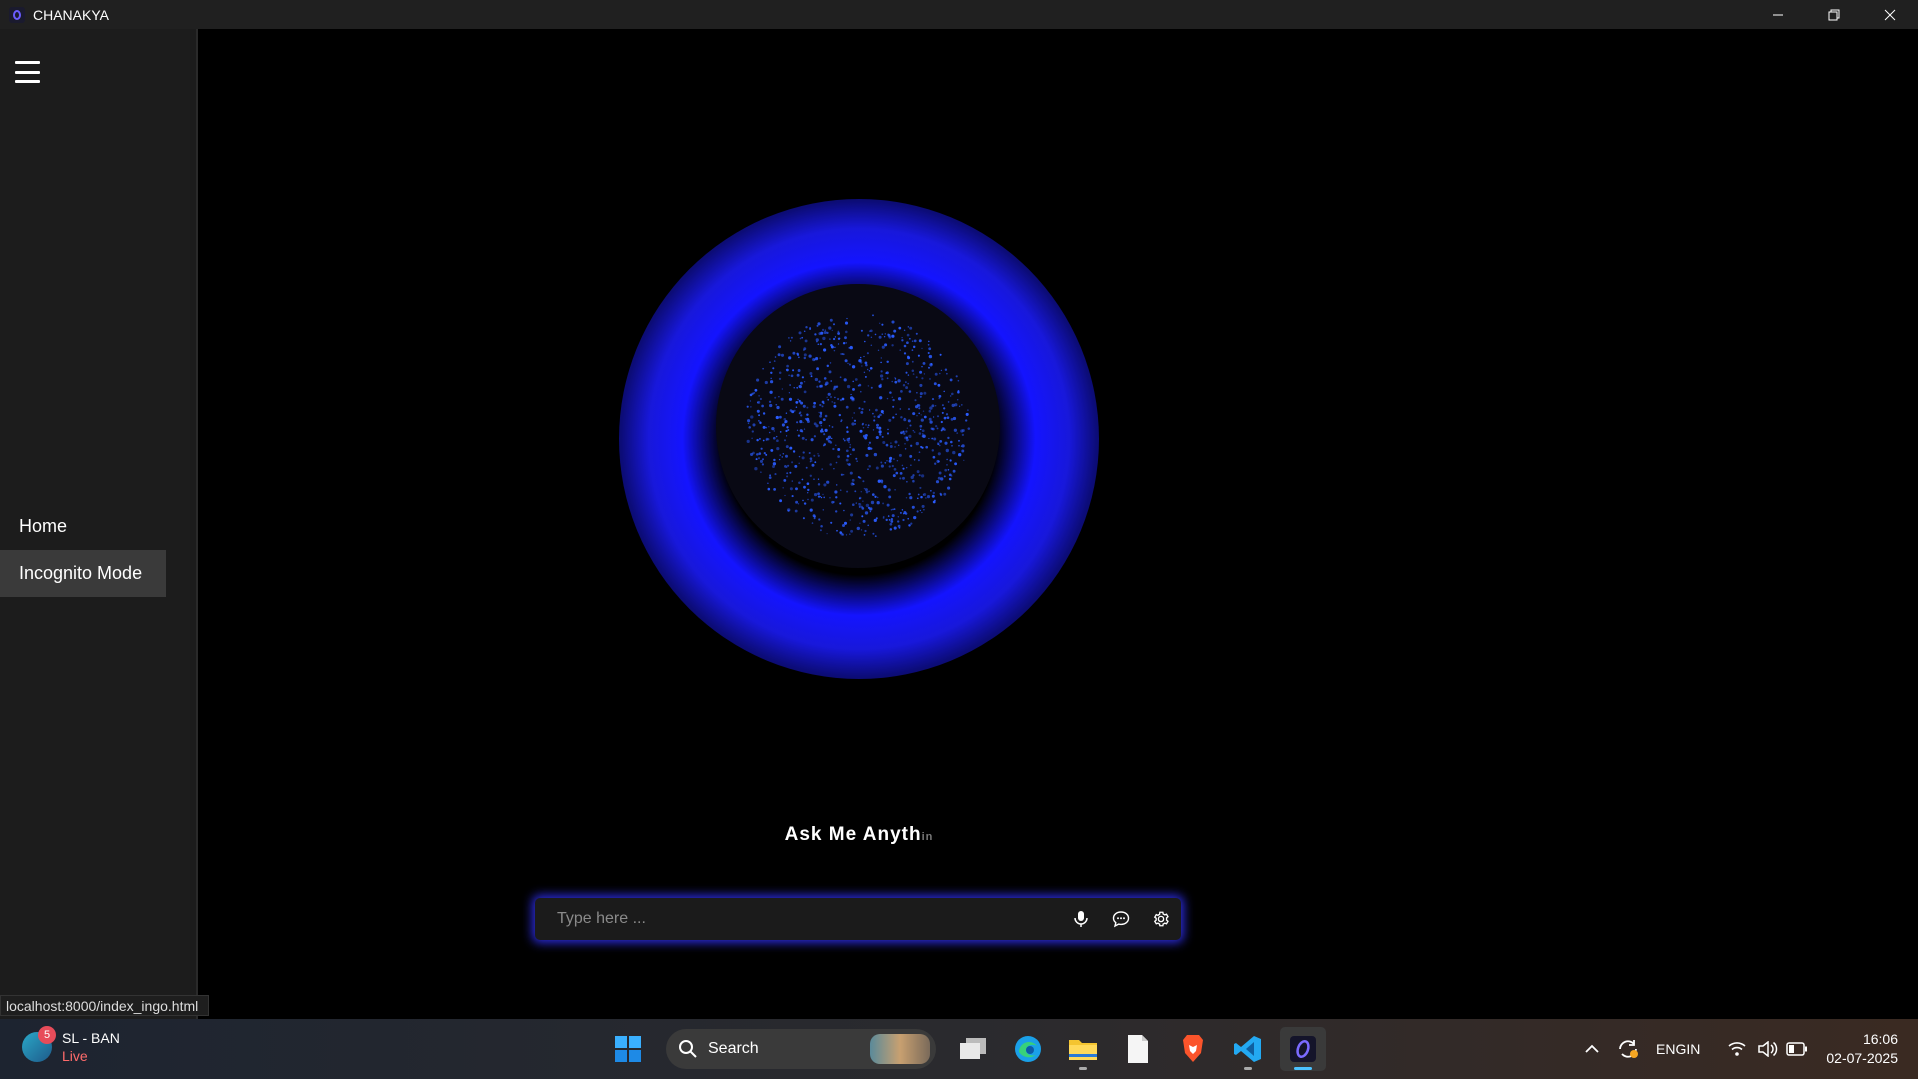 The width and height of the screenshot is (1918, 1079). Describe the element at coordinates (1161, 919) in the screenshot. I see `settings-button` at that location.